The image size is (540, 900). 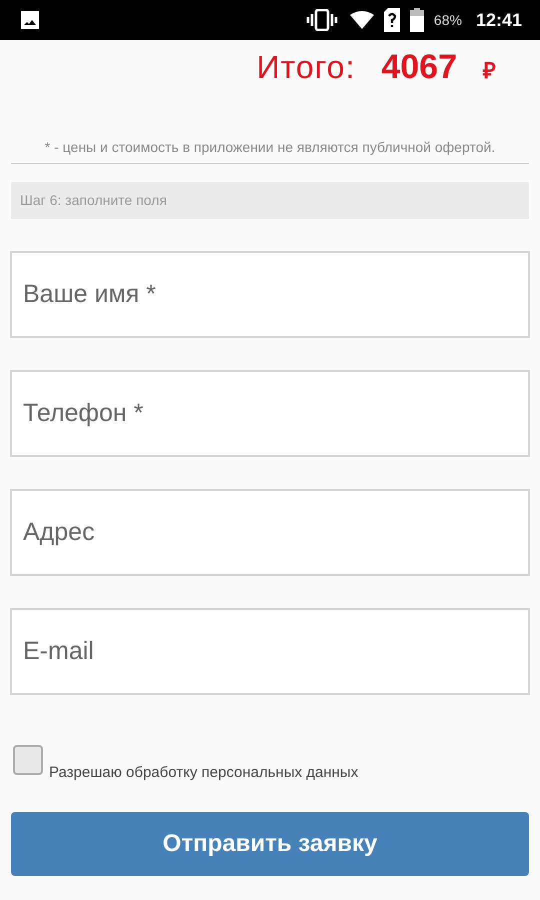 I want to click on battery-icon, so click(x=417, y=20).